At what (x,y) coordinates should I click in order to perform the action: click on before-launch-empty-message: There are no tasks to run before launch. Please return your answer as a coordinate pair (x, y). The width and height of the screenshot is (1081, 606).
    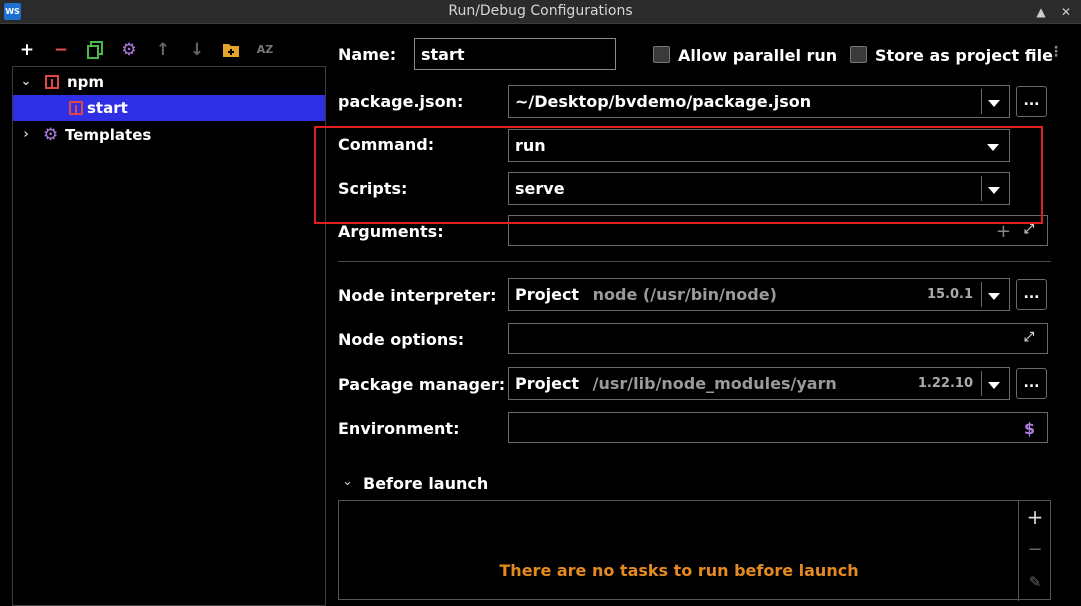
    Looking at the image, I should click on (679, 570).